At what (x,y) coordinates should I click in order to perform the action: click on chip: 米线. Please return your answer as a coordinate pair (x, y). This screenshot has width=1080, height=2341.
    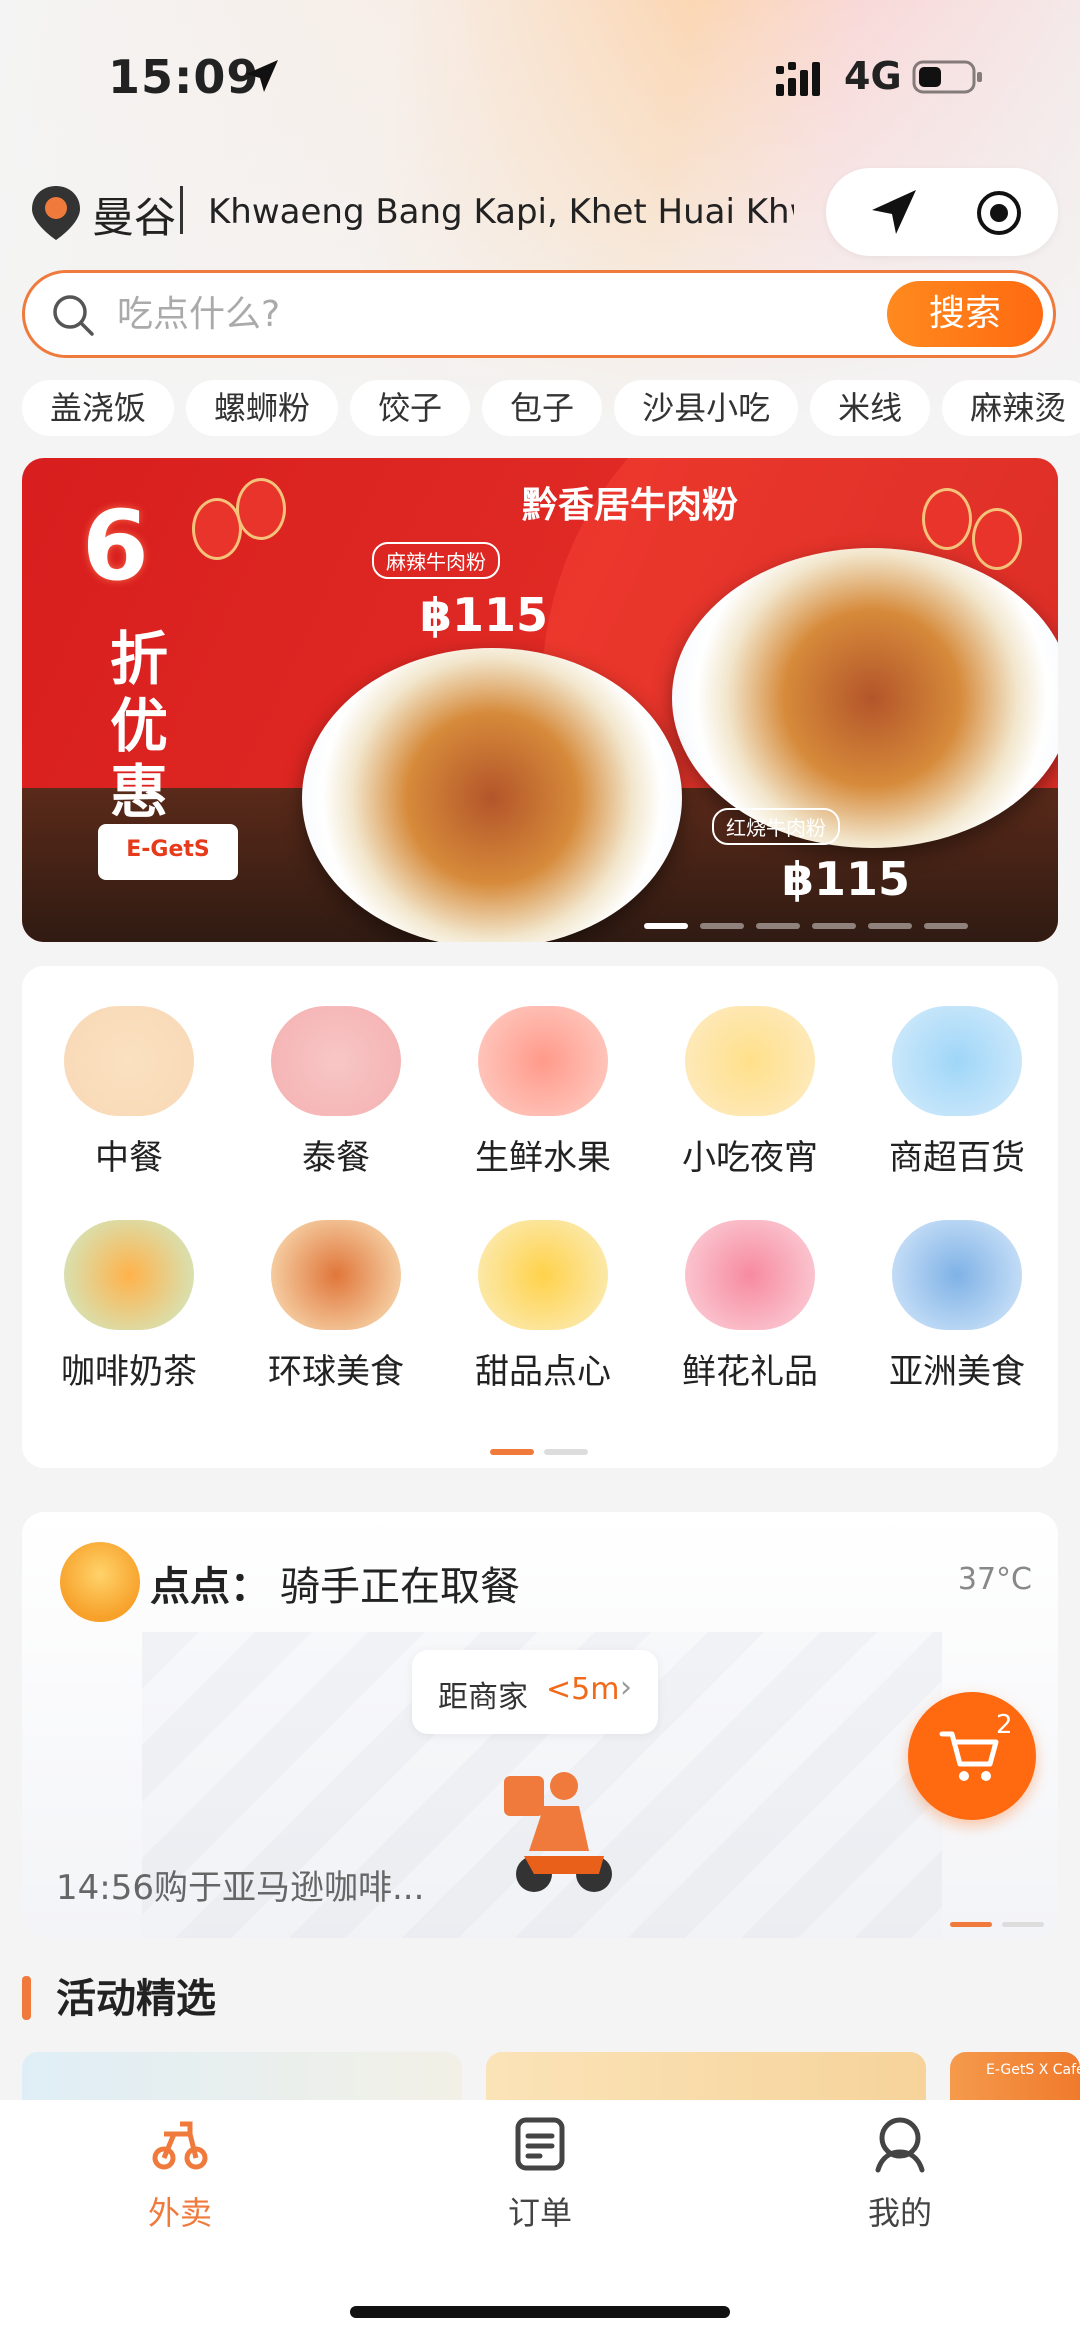
    Looking at the image, I should click on (870, 408).